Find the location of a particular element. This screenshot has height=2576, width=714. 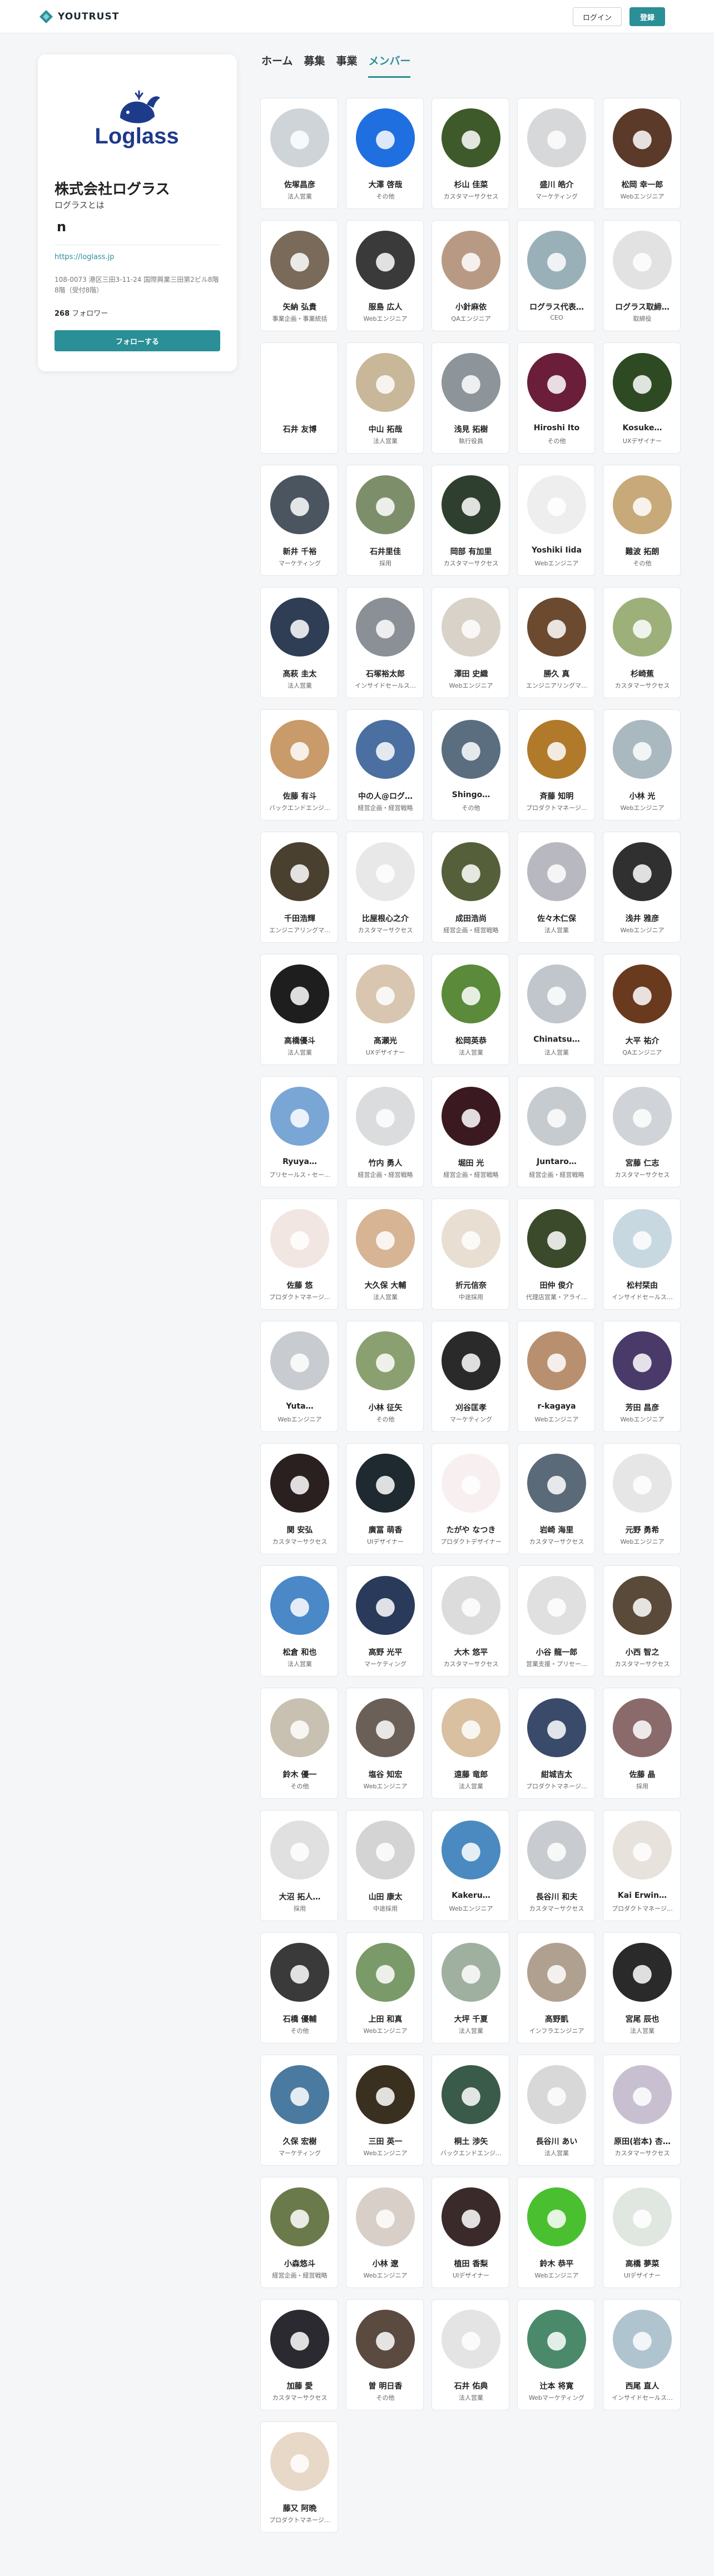

member-name: 矢納 弘貴 is located at coordinates (300, 307).